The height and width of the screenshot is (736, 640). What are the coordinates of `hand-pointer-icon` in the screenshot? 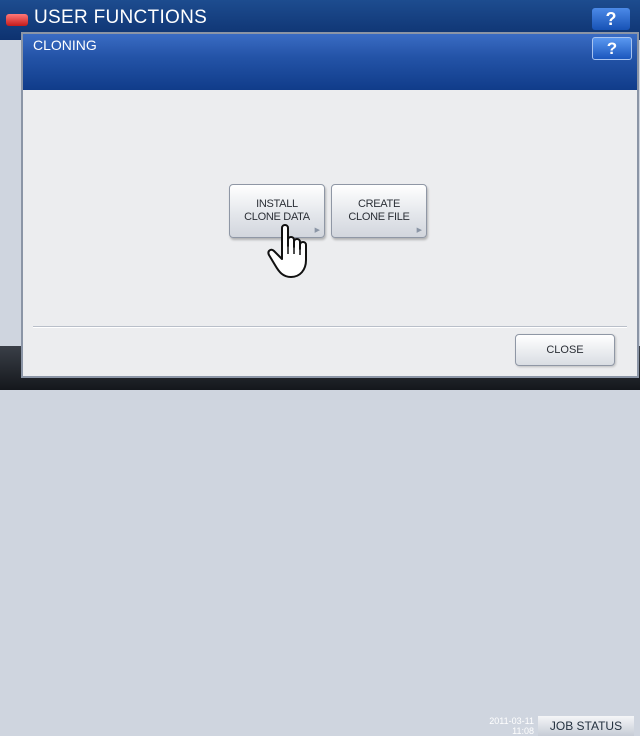 It's located at (287, 251).